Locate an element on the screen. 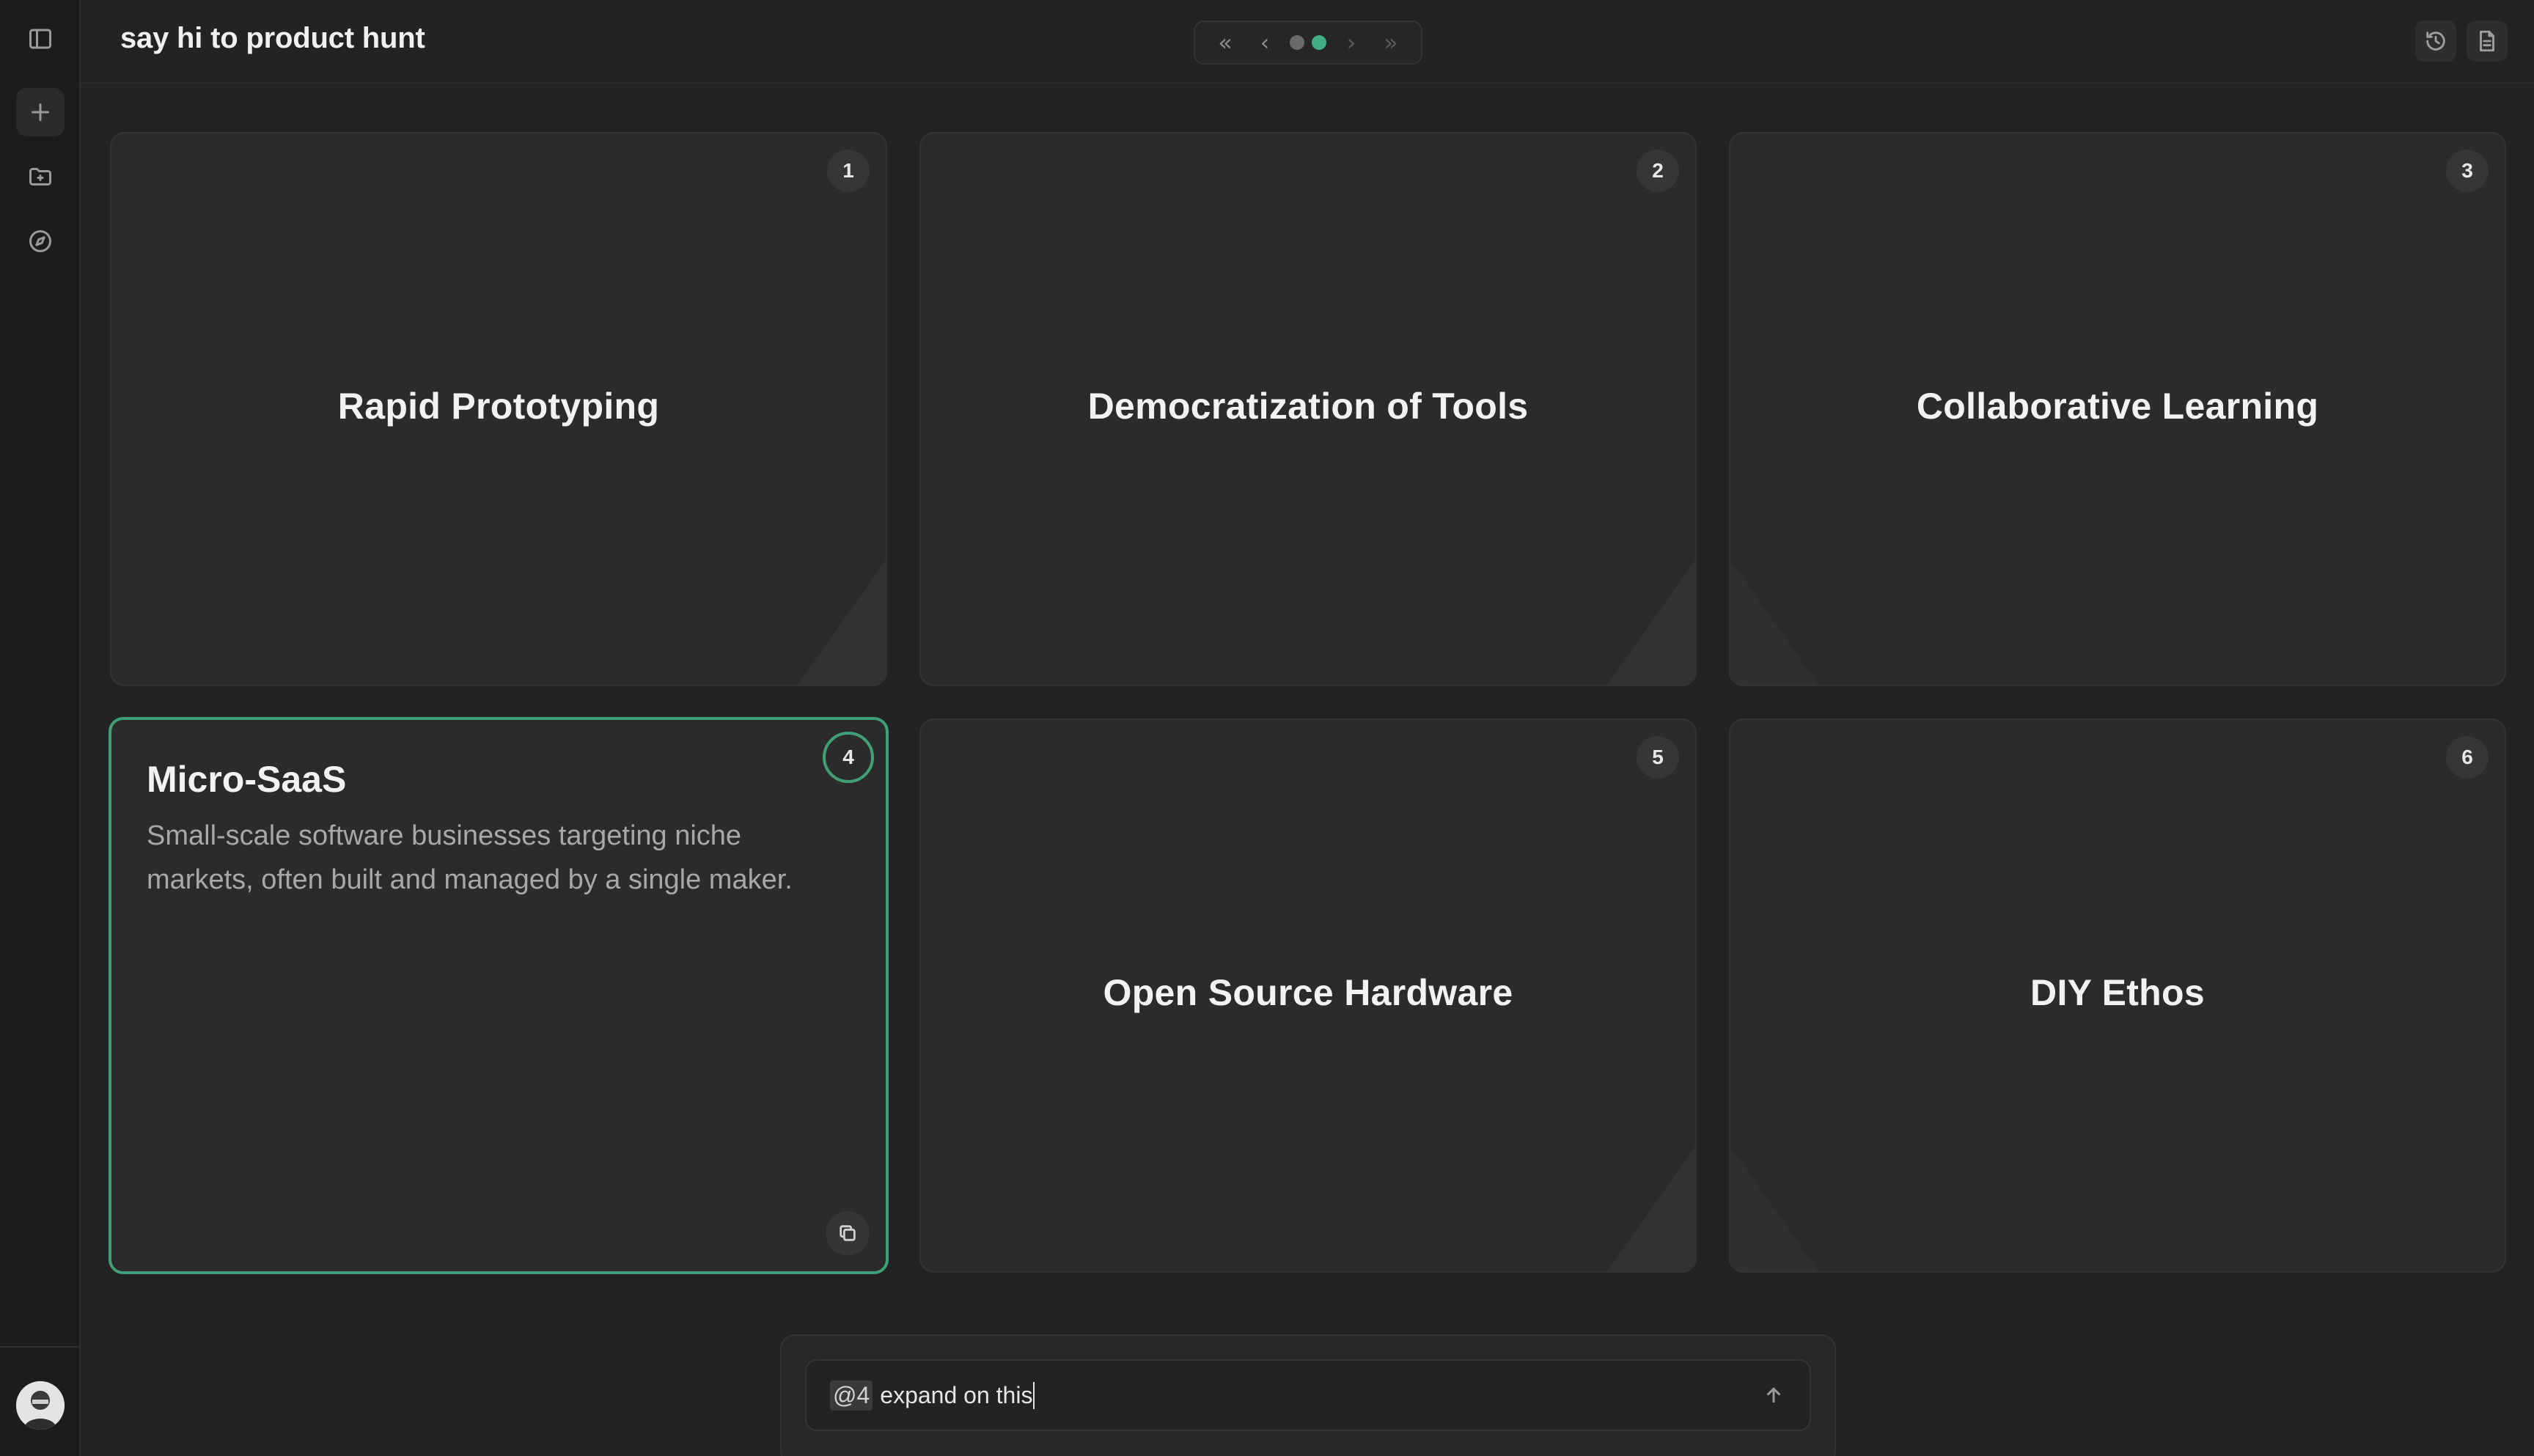 Image resolution: width=2534 pixels, height=1456 pixels. card-title: DIY Ethos is located at coordinates (2117, 992).